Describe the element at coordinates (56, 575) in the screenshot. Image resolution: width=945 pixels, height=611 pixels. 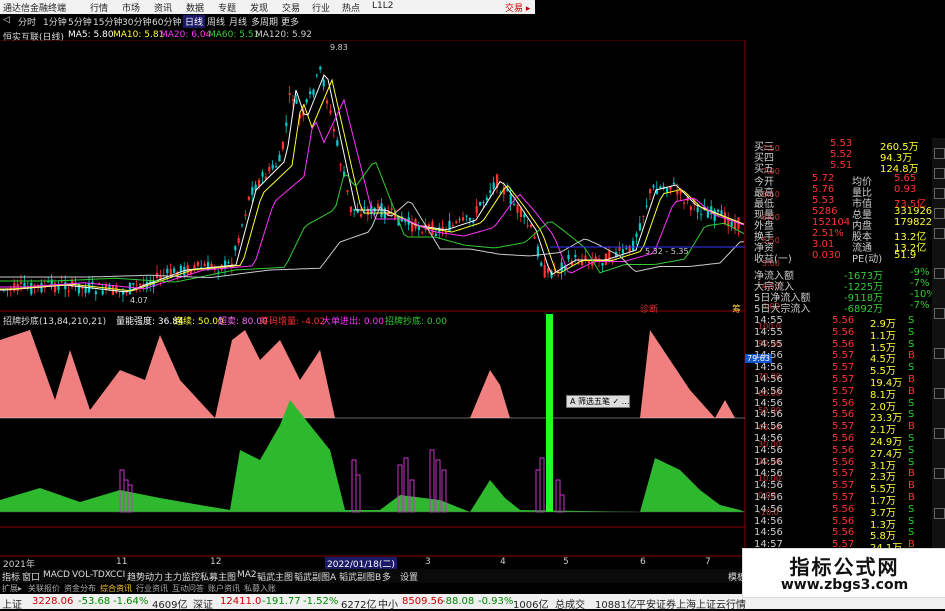
I see `tab-macd: MACD` at that location.